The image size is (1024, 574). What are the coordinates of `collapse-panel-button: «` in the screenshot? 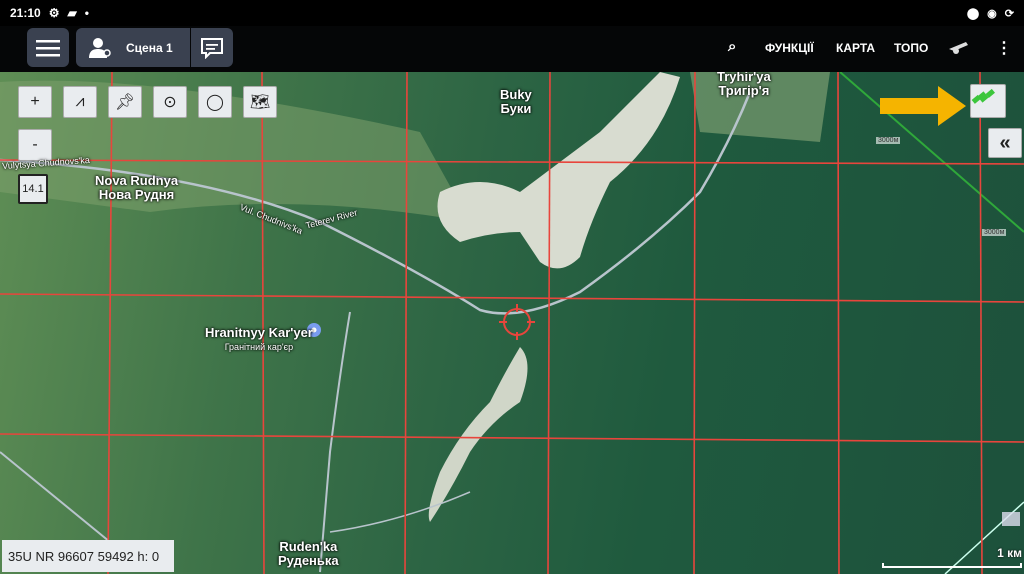 It's located at (1005, 143).